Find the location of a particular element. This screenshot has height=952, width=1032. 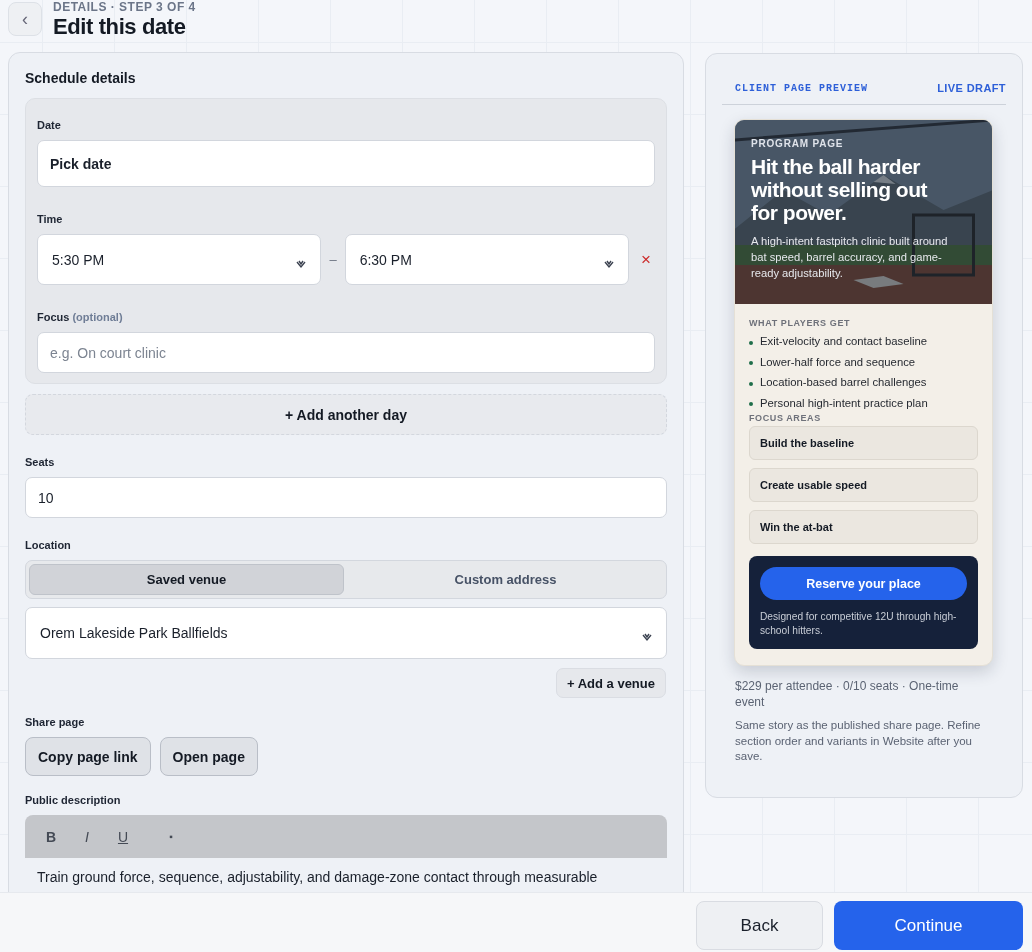

preview-note: Same story as the published share page. Refine section order and variants in Website after you save. is located at coordinates (858, 741).